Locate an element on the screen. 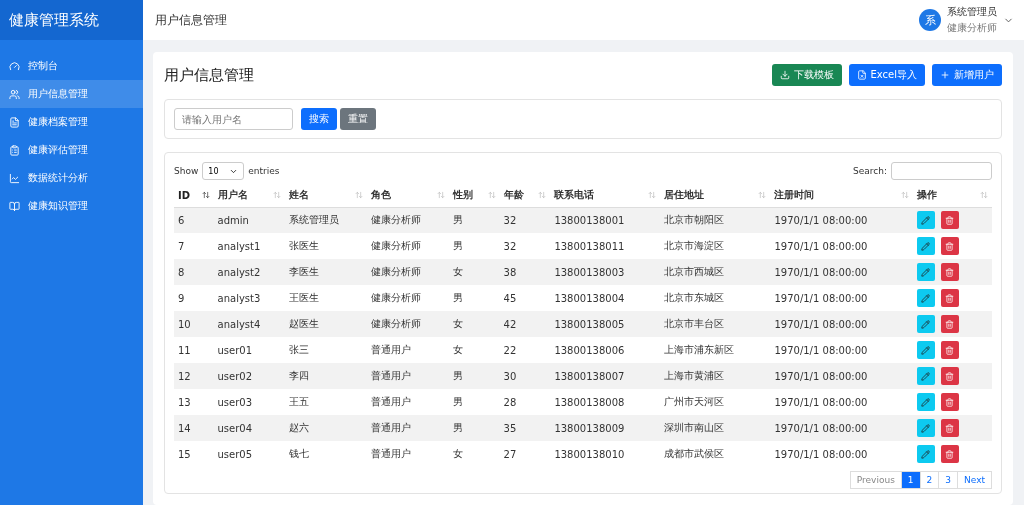 This screenshot has height=505, width=1024. entries-label: entries is located at coordinates (264, 171).